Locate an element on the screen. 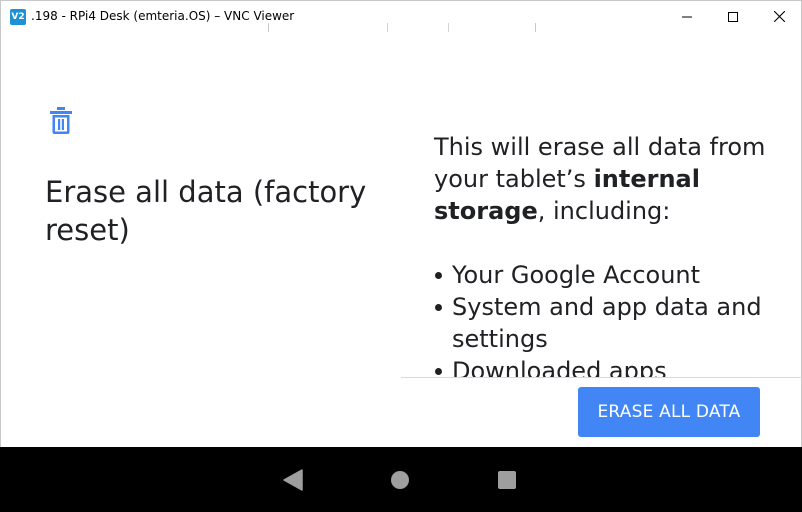  erase-all-data-button: ERASE ALL DATA is located at coordinates (669, 412).